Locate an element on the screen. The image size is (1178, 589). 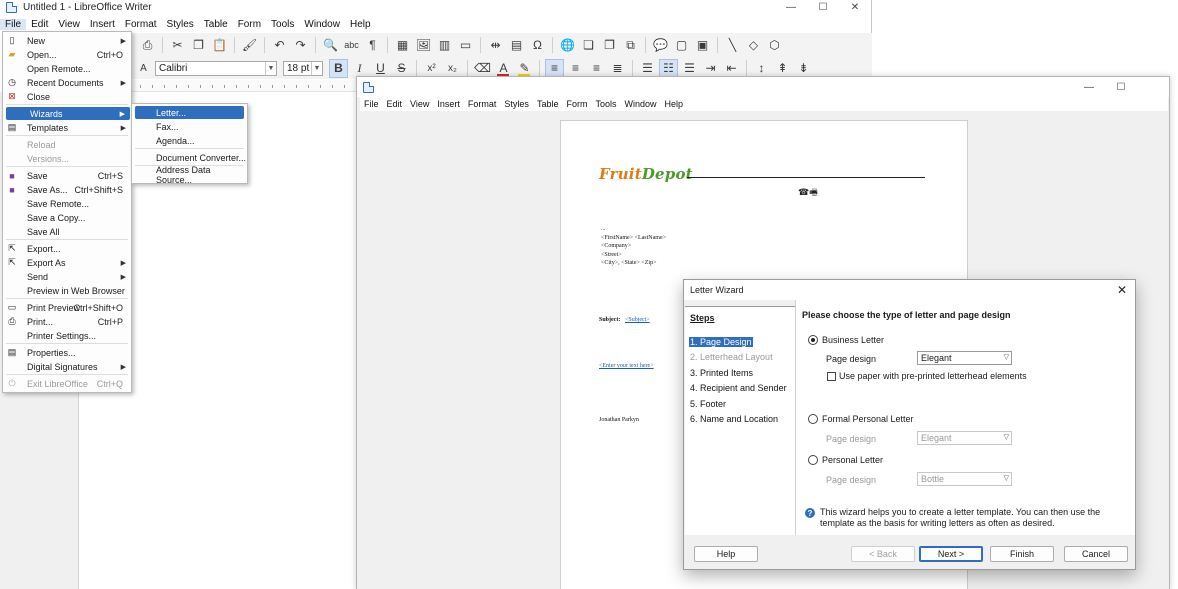
menu-tools: Tools is located at coordinates (282, 24).